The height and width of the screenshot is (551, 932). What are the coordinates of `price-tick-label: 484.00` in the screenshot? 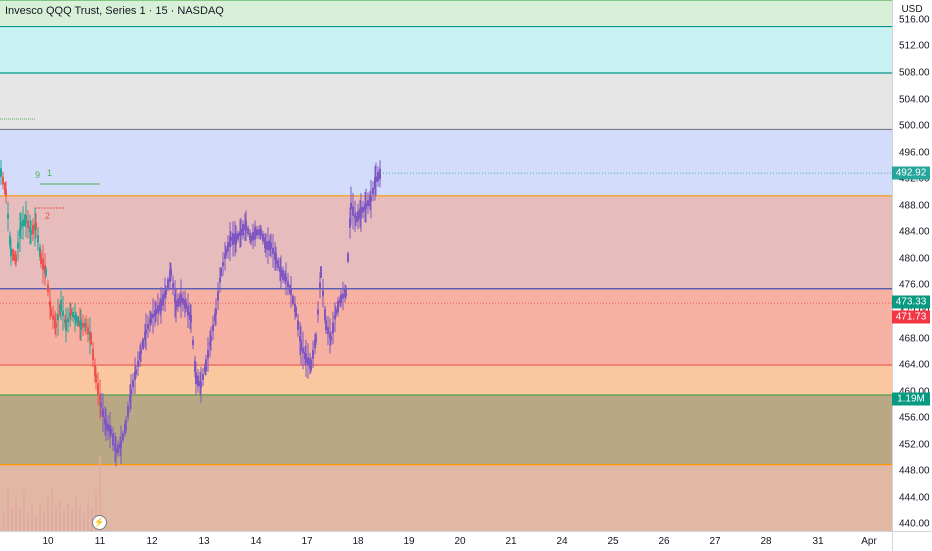 It's located at (914, 232).